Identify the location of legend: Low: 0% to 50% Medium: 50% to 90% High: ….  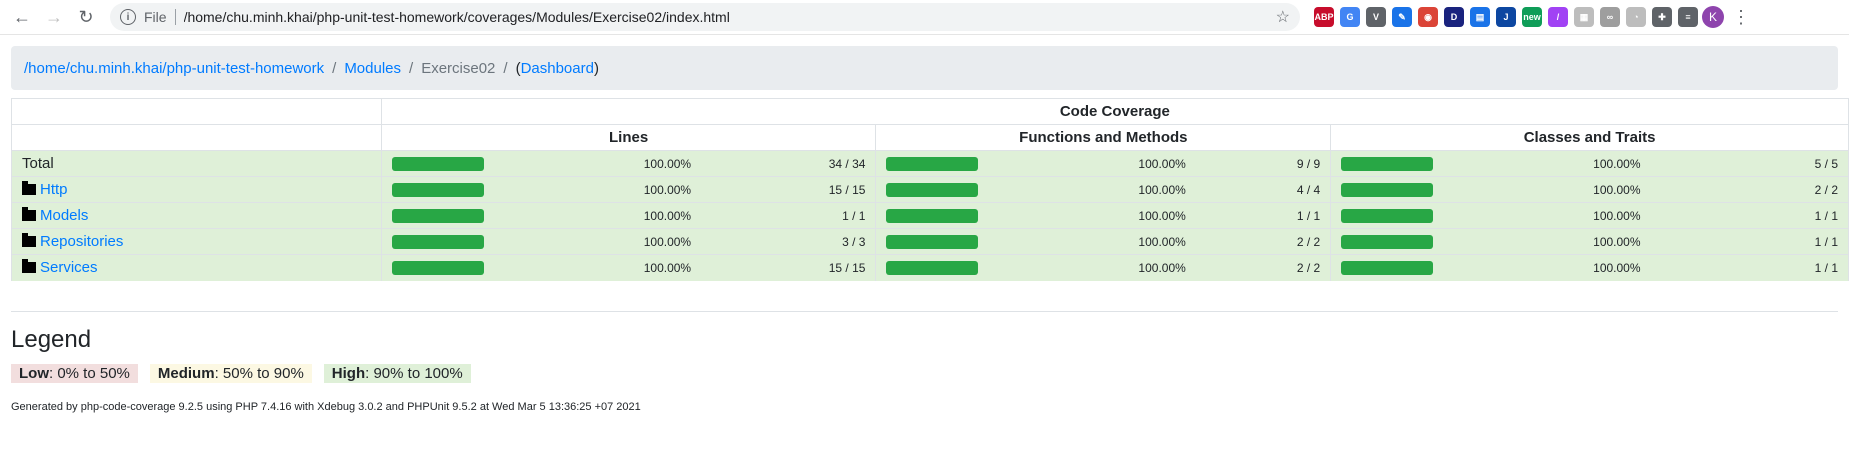
(924, 373).